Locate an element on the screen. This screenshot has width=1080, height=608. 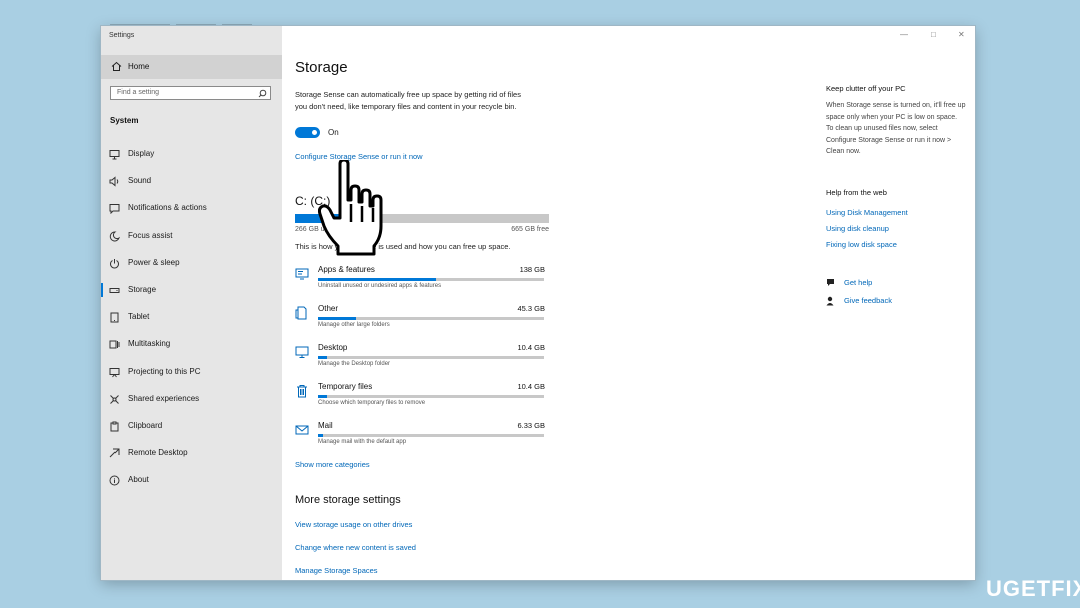
minimize-button: — is located at coordinates (904, 34).